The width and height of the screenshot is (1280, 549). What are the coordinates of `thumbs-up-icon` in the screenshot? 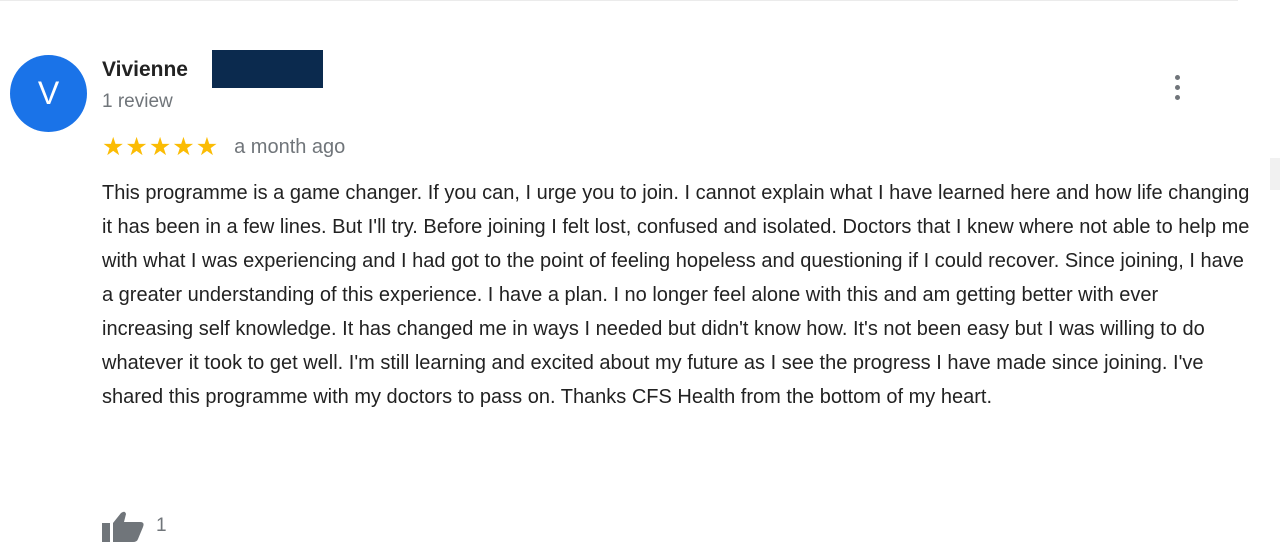 It's located at (124, 526).